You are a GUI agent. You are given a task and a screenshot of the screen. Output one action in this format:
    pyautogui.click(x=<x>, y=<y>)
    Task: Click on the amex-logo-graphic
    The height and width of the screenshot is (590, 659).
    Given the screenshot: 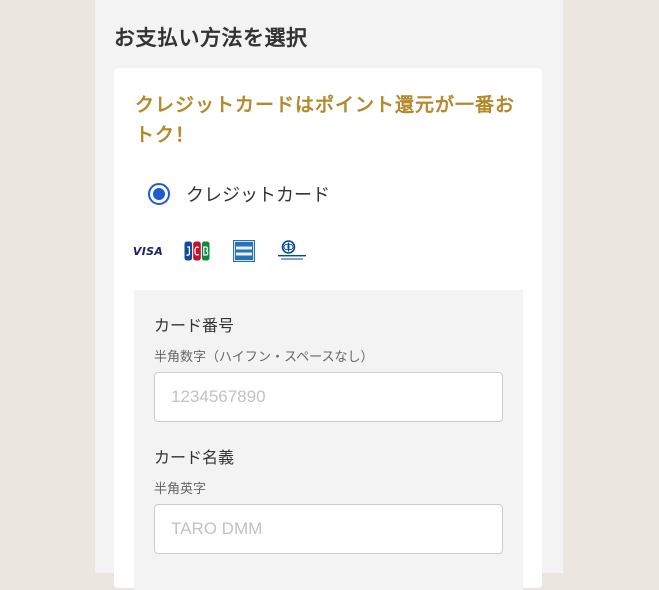 What is the action you would take?
    pyautogui.click(x=244, y=251)
    